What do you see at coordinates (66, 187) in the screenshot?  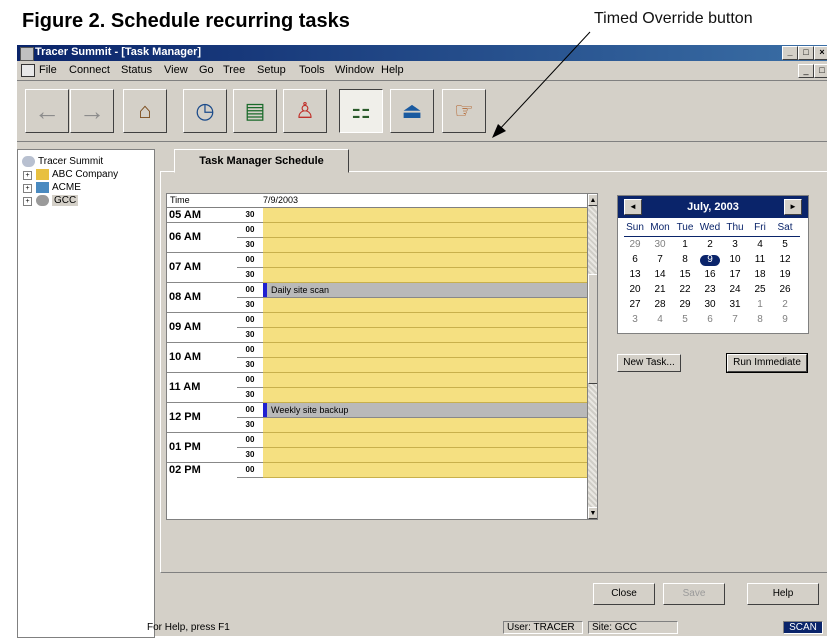 I see `tree-item-acme: ACME` at bounding box center [66, 187].